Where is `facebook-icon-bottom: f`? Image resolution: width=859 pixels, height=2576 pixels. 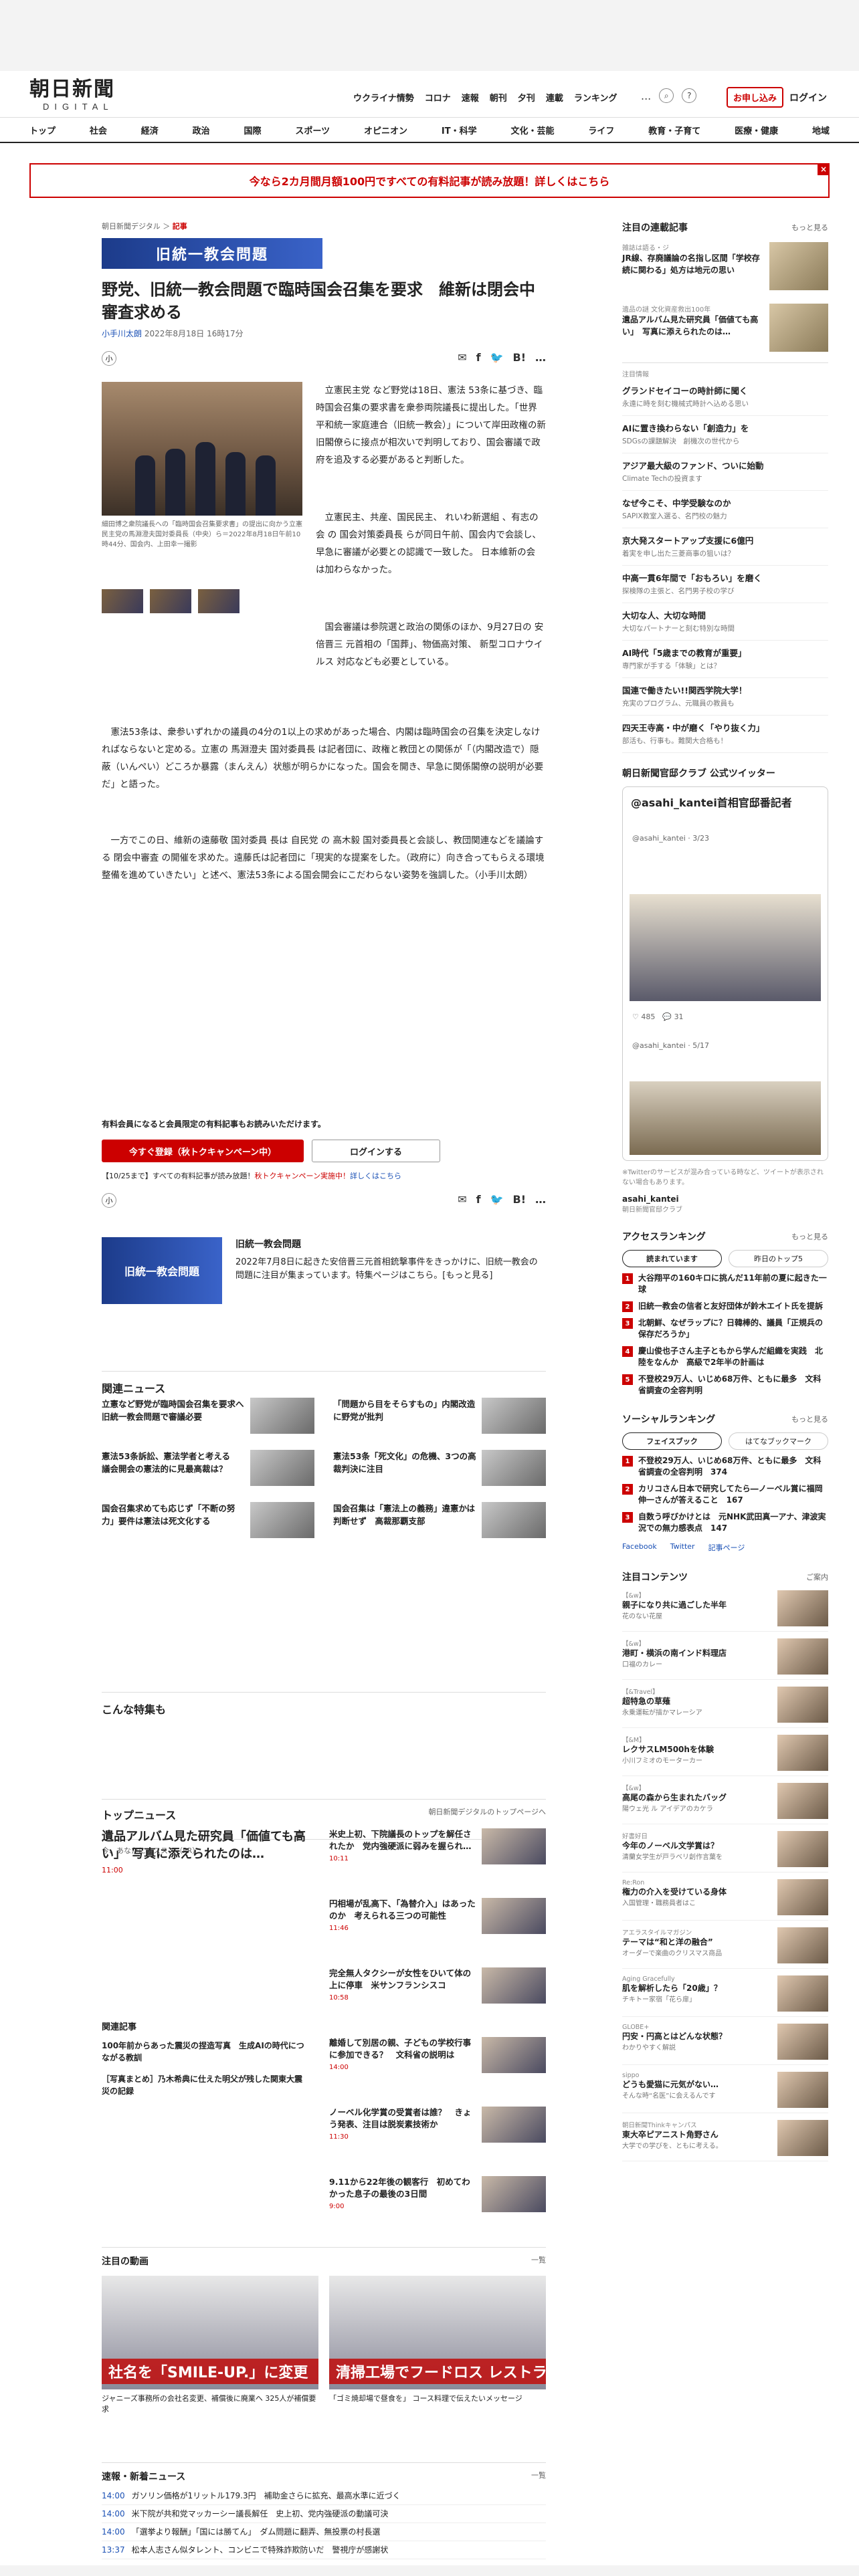 facebook-icon-bottom: f is located at coordinates (478, 1199).